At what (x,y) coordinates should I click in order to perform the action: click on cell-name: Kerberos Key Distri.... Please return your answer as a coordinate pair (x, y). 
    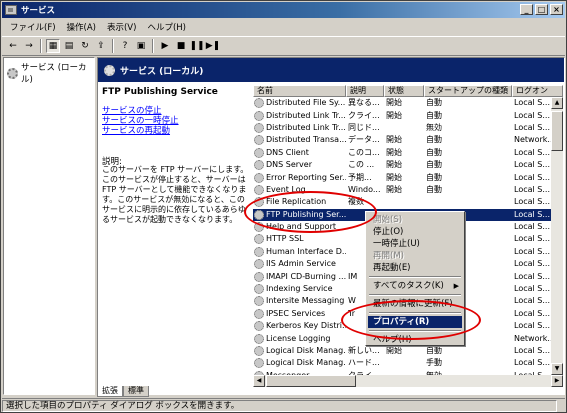
    Looking at the image, I should click on (299, 326).